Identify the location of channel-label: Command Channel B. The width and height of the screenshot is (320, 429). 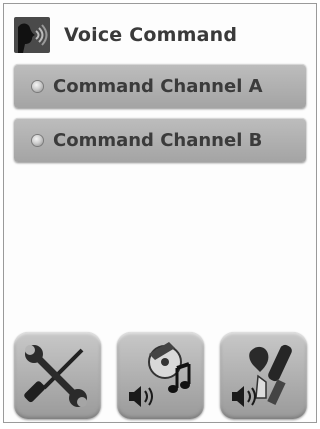
(158, 140).